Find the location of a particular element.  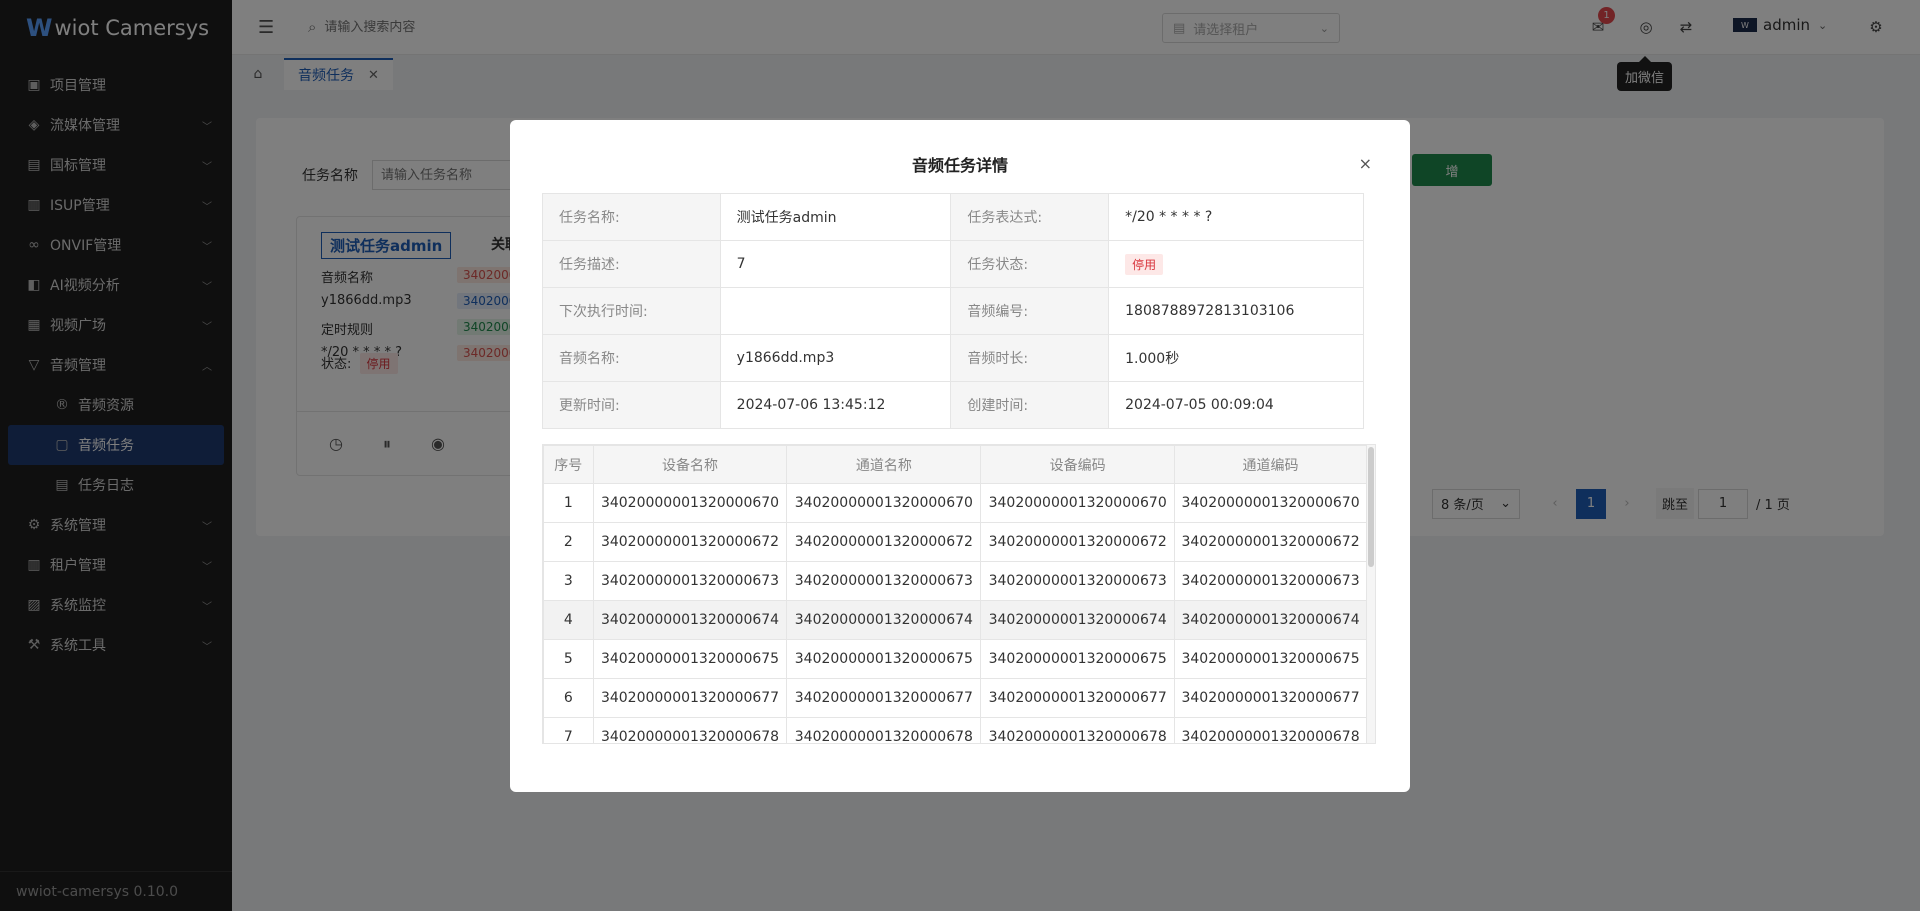

task-status-label: 任务状态: is located at coordinates (1030, 264).